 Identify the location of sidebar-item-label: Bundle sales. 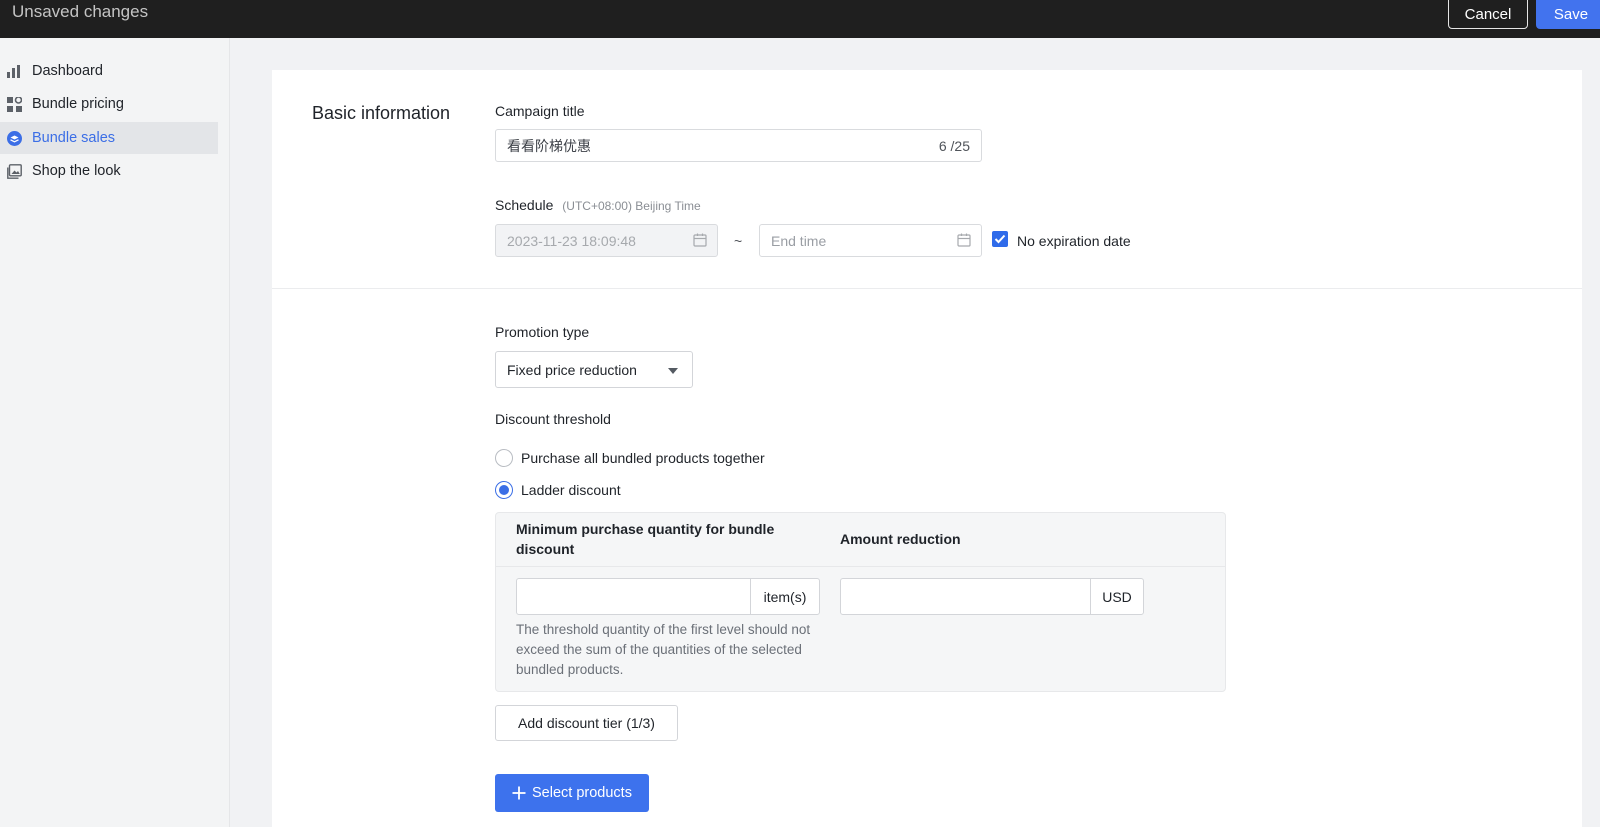
(74, 138).